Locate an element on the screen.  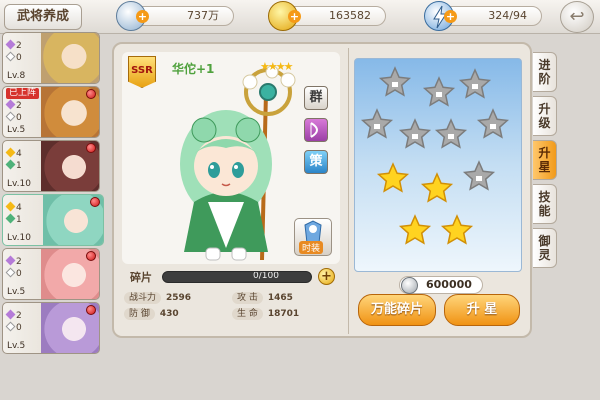
tab-spirit: 御灵 is located at coordinates (545, 248).